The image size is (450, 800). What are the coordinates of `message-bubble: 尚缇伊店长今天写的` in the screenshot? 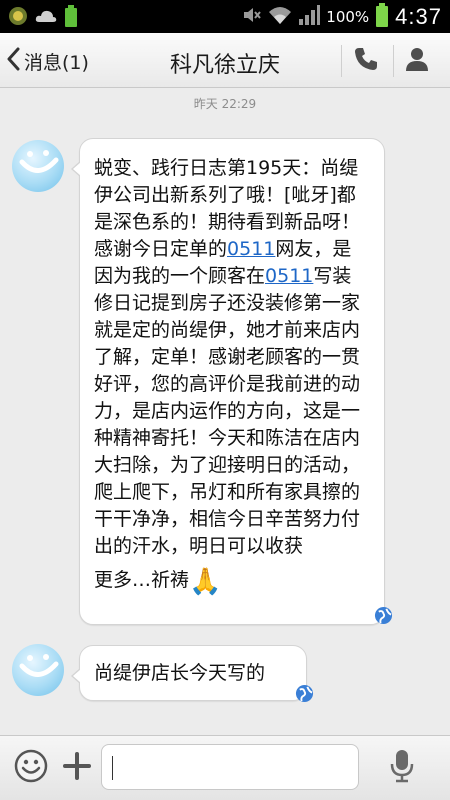 It's located at (189, 673).